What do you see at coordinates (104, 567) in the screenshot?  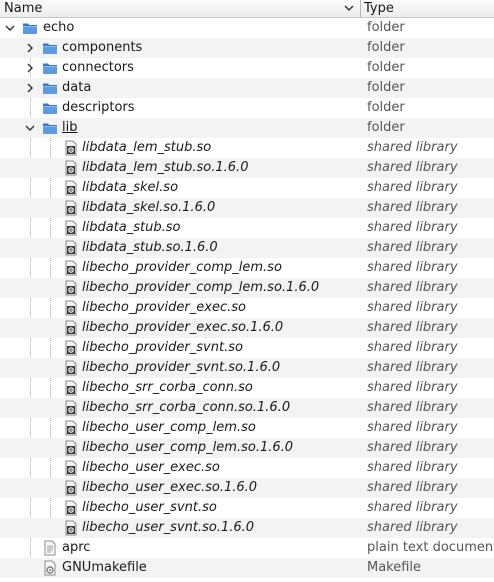 I see `file-name: GNUmakefile` at bounding box center [104, 567].